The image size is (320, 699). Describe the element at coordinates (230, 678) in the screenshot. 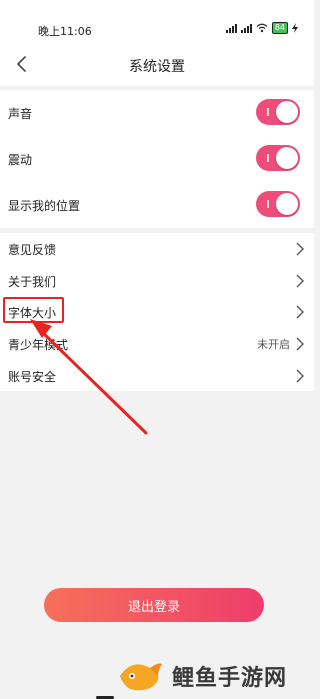

I see `watermark-text: 鲤鱼手游网` at that location.